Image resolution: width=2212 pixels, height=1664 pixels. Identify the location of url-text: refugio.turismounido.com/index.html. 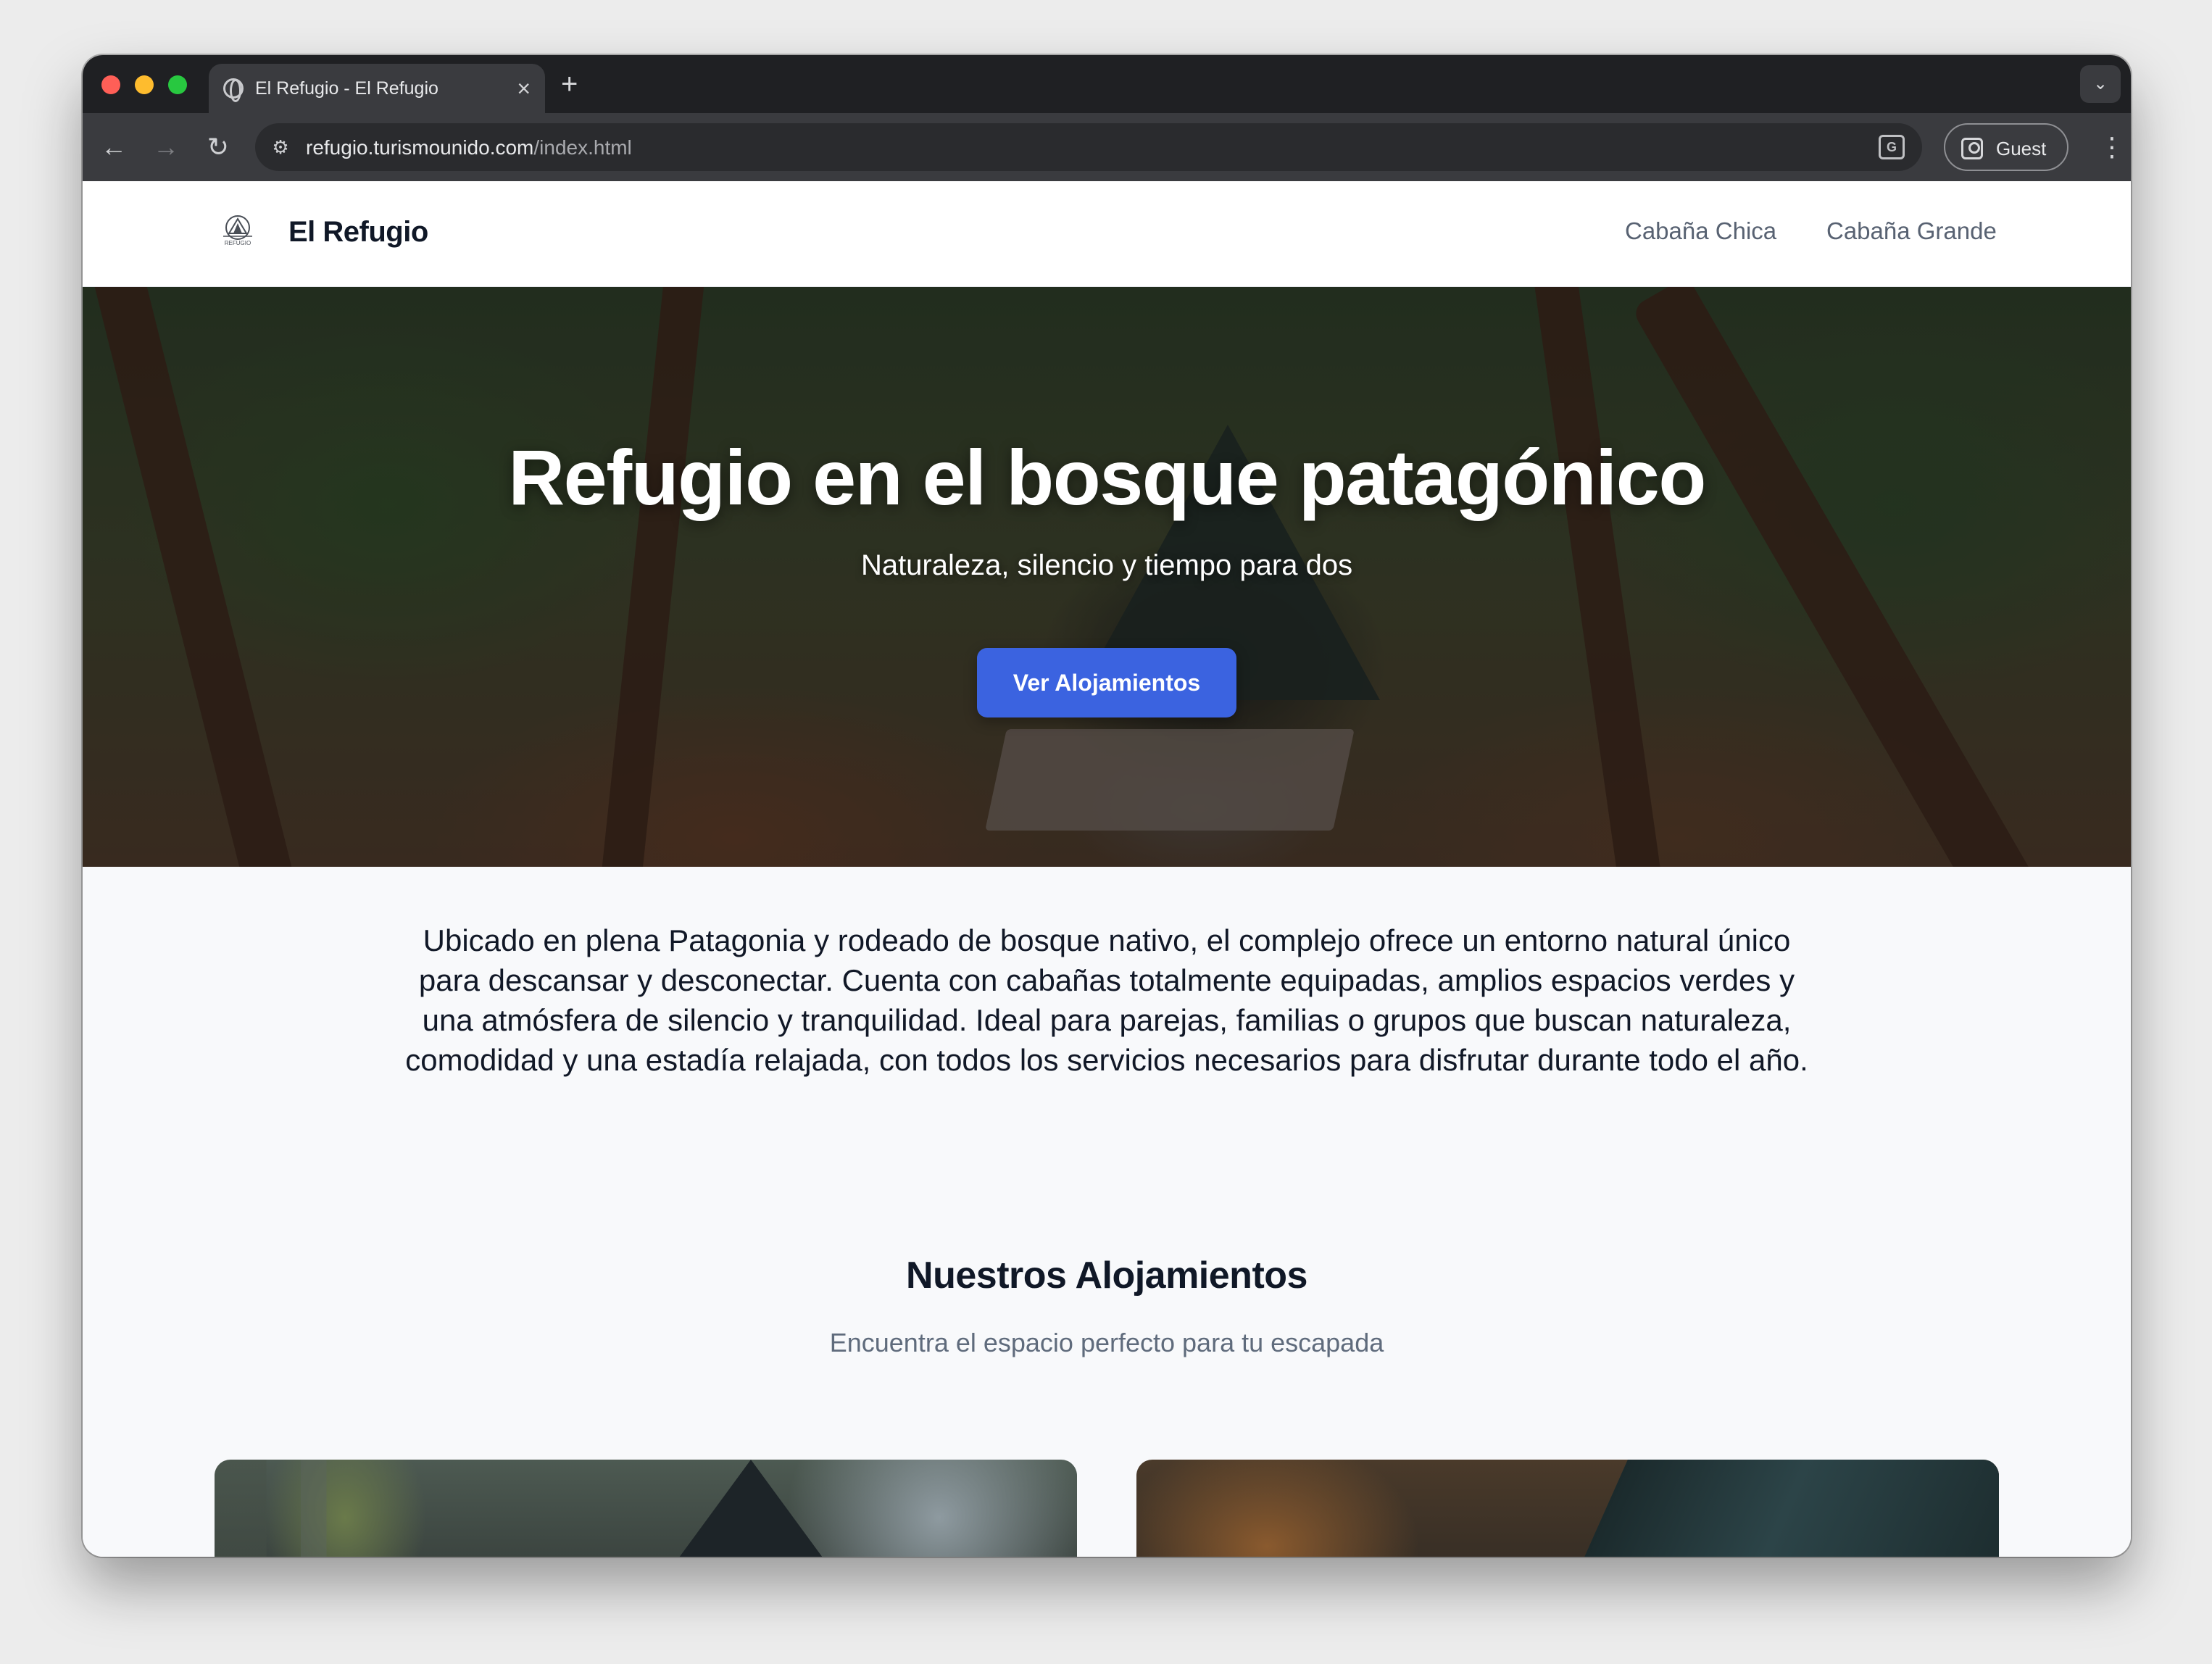
(469, 147).